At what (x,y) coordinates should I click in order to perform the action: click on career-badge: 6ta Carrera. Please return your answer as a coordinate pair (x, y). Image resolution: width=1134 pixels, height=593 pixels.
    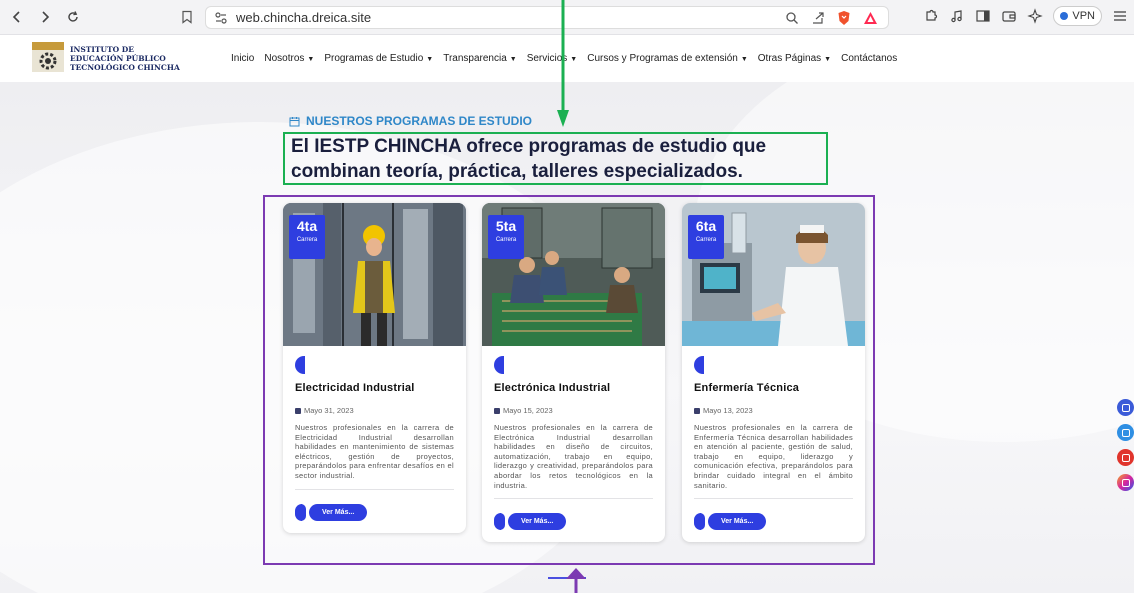
    Looking at the image, I should click on (706, 237).